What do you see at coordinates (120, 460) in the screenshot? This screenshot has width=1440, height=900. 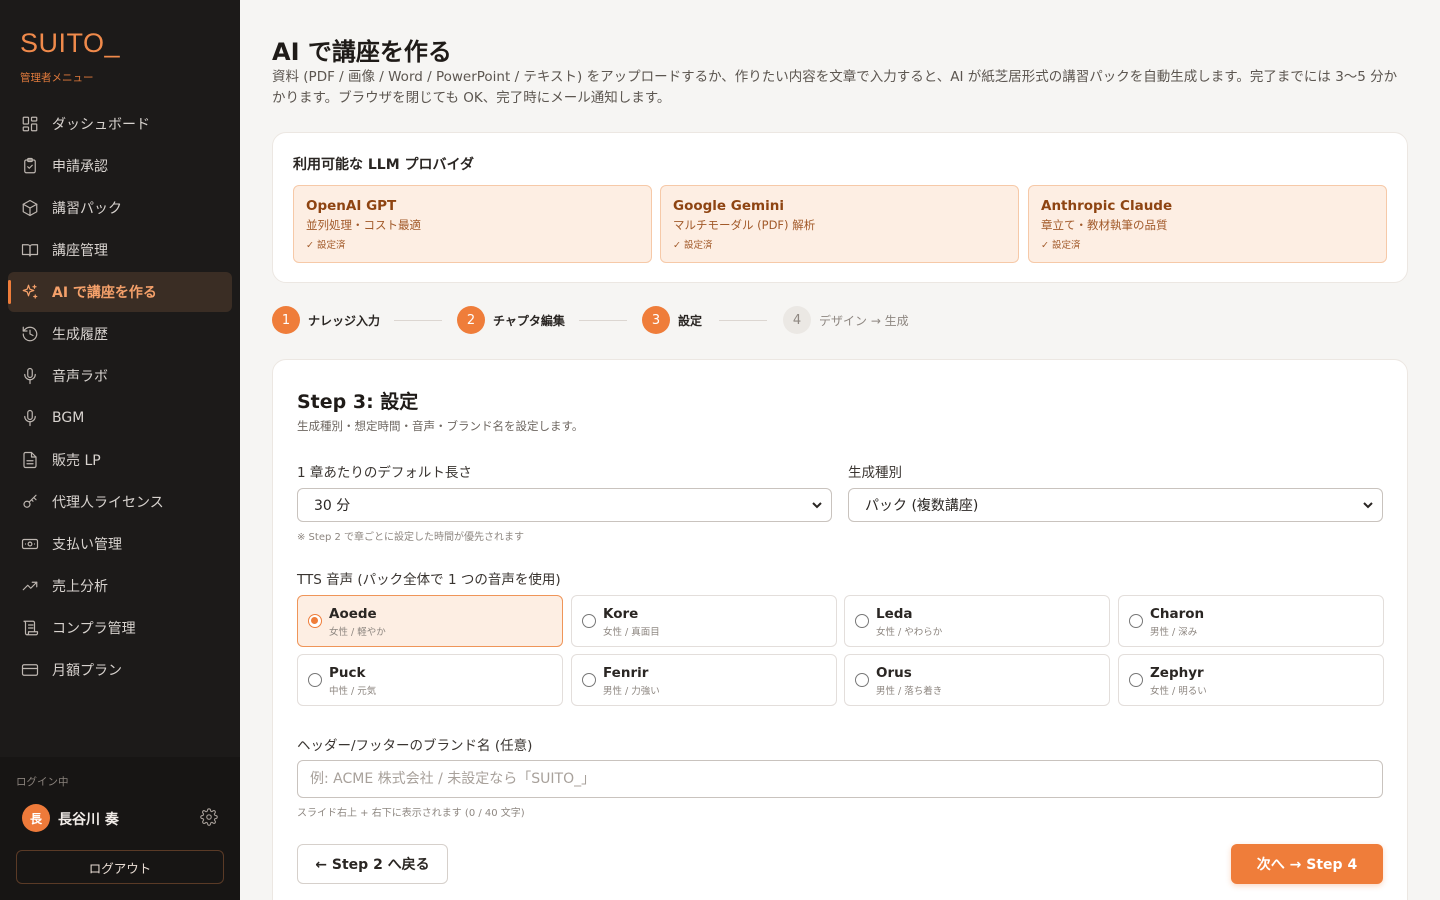 I see `sidebar-item-sales-lp: 販売 LP` at bounding box center [120, 460].